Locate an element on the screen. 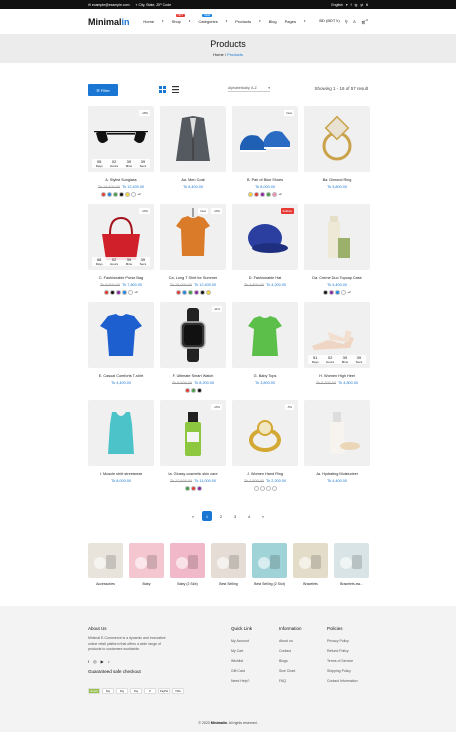 The image size is (456, 732). product-card: Ba. Dimond Ring Tk 3,800.00 is located at coordinates (337, 147).